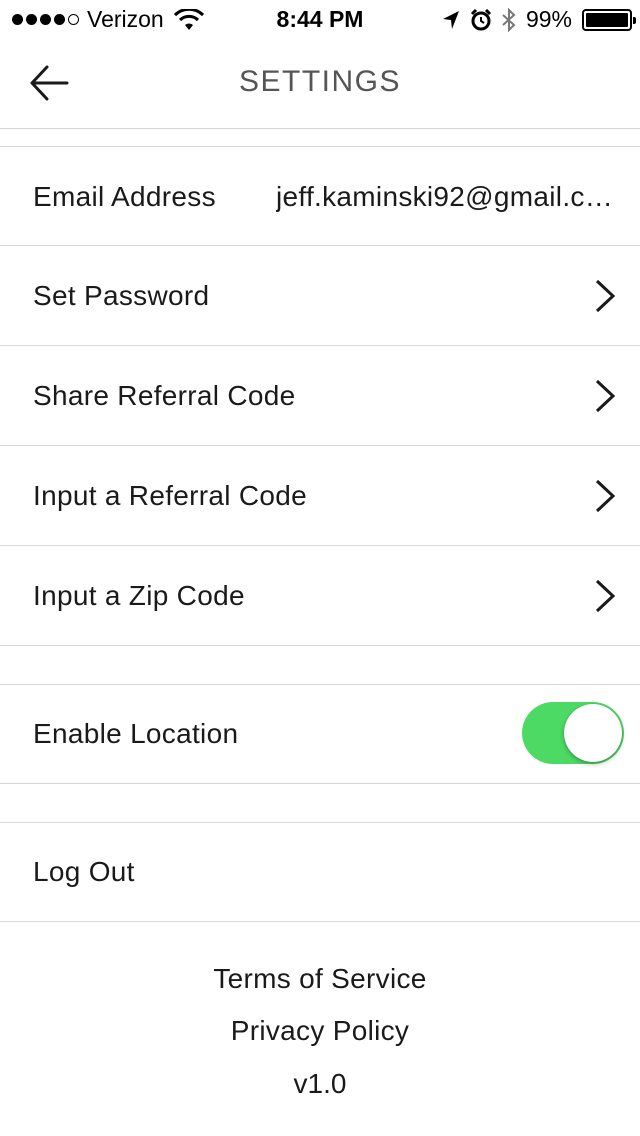 The image size is (640, 1136). What do you see at coordinates (509, 19) in the screenshot?
I see `bluetooth-icon` at bounding box center [509, 19].